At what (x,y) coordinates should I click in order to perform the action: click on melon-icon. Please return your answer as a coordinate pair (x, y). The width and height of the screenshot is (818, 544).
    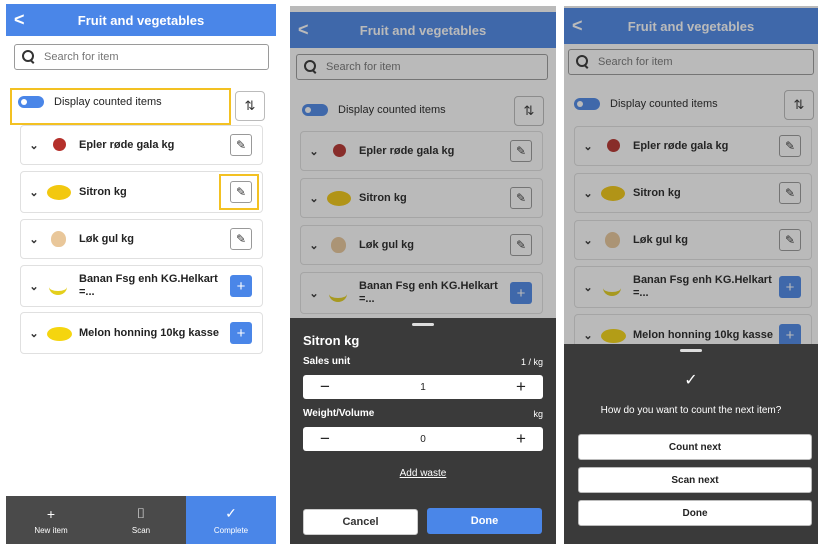
    Looking at the image, I should click on (59, 333).